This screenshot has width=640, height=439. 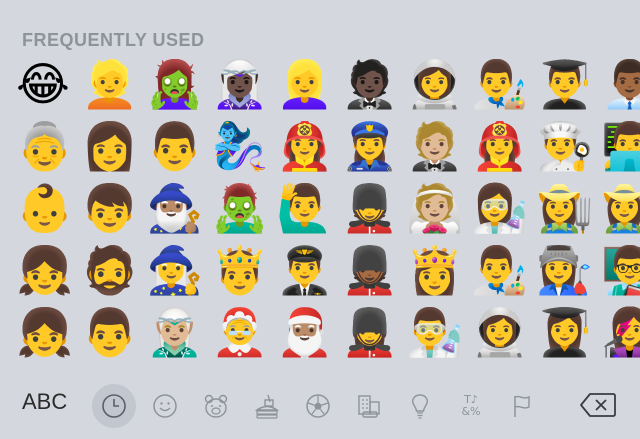 I want to click on travel-building-icon, so click(x=369, y=406).